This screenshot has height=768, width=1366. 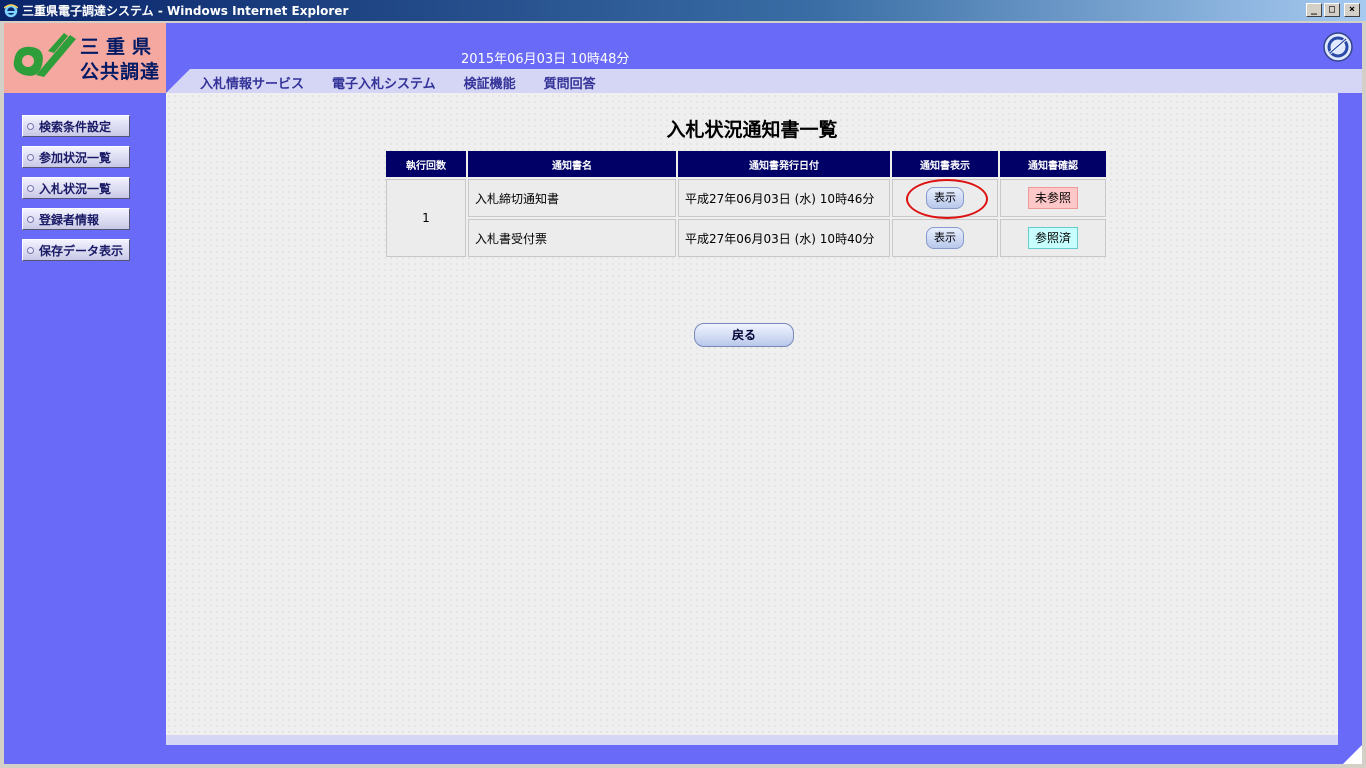 What do you see at coordinates (119, 47) in the screenshot?
I see `logo-line1: 三重県` at bounding box center [119, 47].